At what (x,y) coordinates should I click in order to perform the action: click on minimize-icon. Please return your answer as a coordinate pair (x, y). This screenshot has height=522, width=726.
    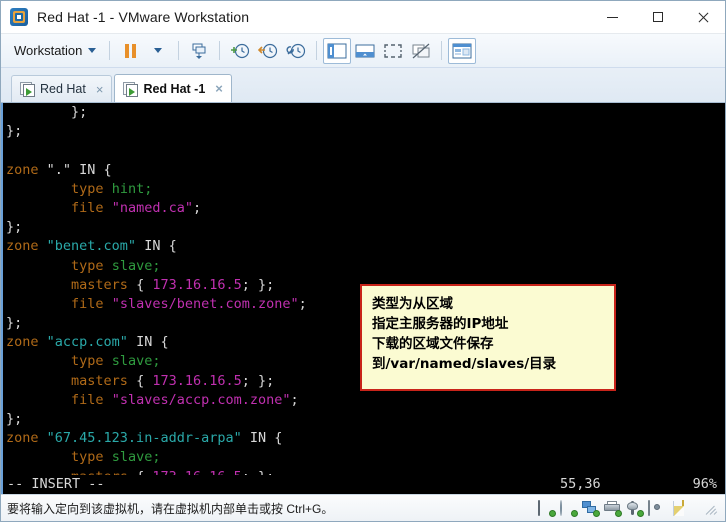
    Looking at the image, I should click on (612, 17).